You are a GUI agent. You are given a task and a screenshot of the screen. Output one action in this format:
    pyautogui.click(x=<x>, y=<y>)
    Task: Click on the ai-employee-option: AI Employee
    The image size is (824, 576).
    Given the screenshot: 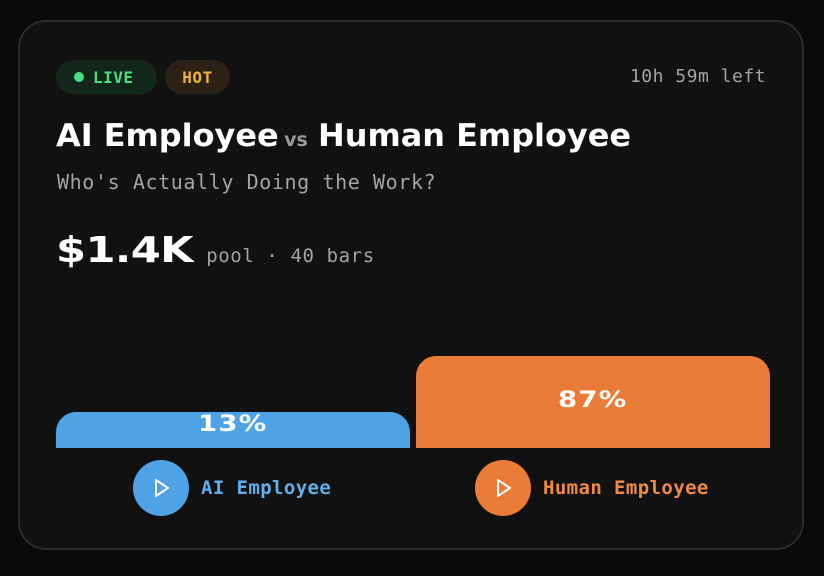 What is the action you would take?
    pyautogui.click(x=232, y=488)
    